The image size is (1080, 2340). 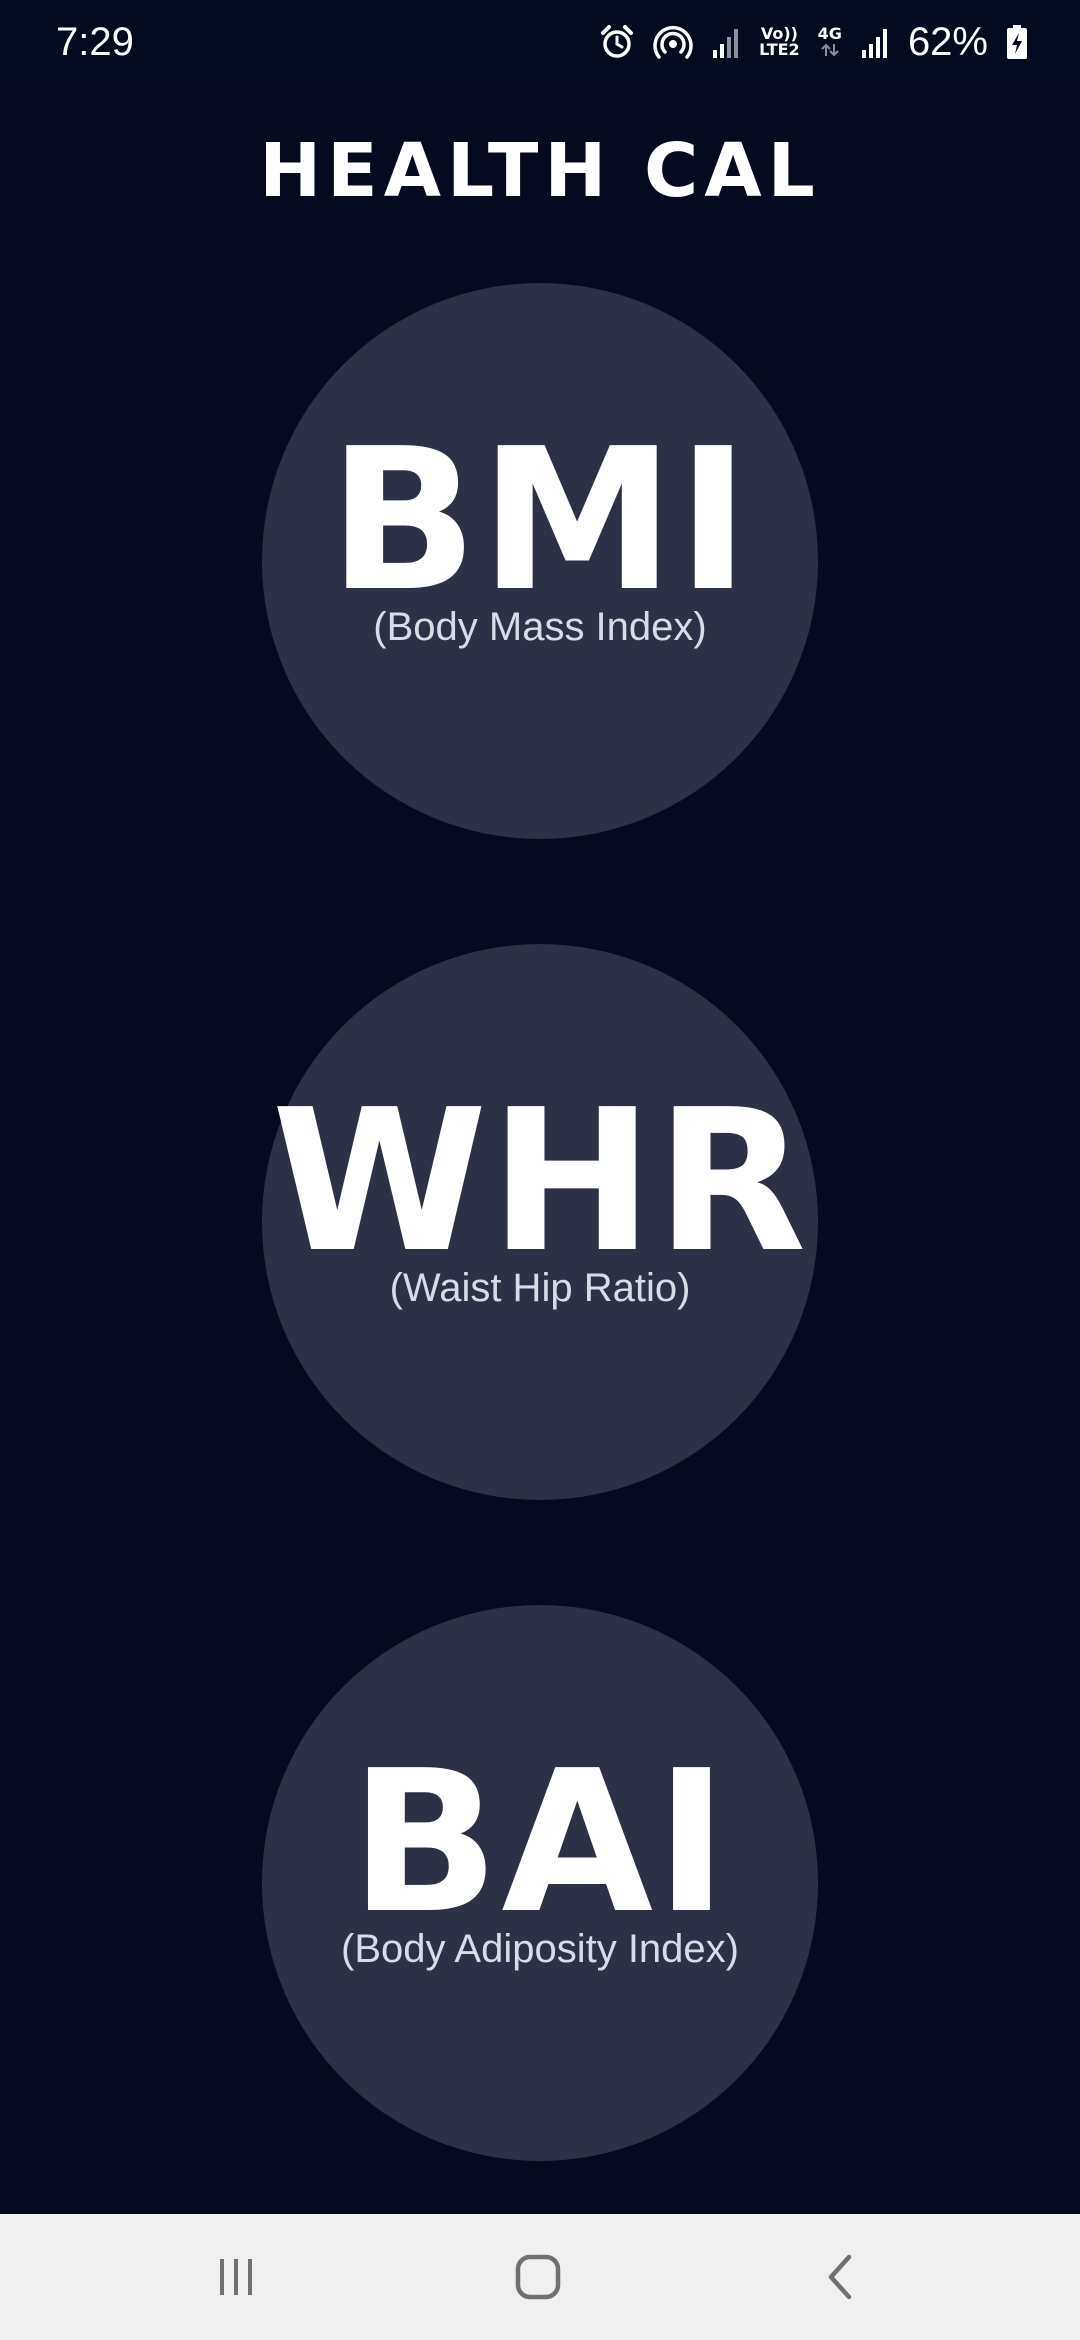 What do you see at coordinates (539, 1843) in the screenshot?
I see `bai-label: BAI` at bounding box center [539, 1843].